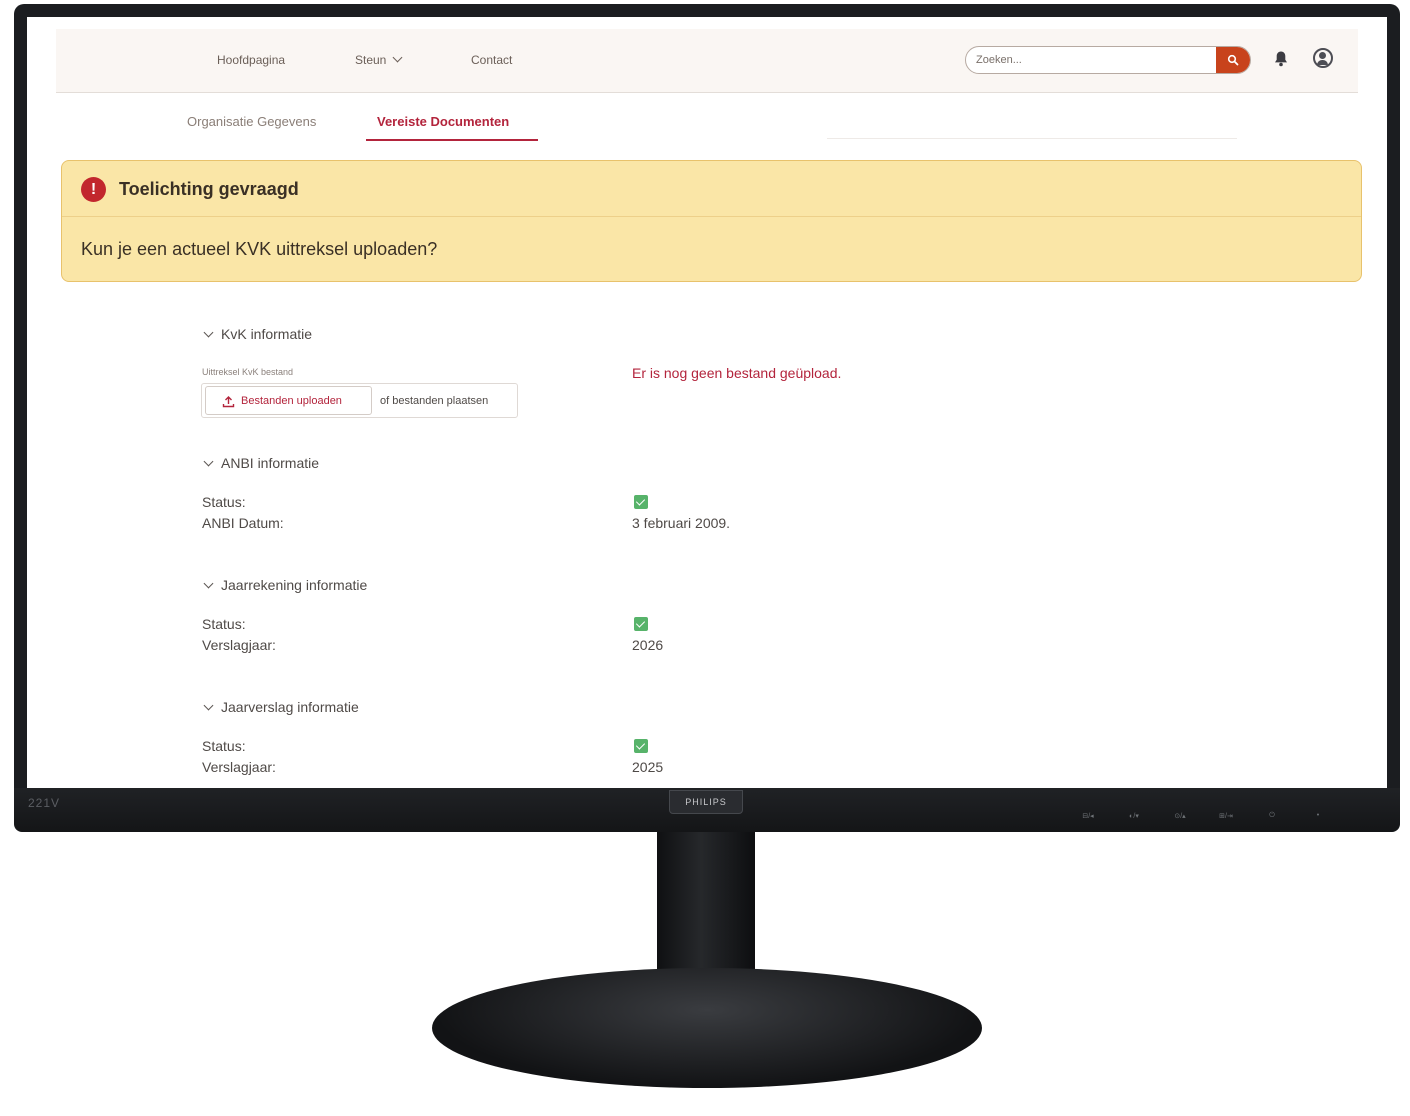 This screenshot has height=1116, width=1410. Describe the element at coordinates (224, 624) in the screenshot. I see `jaarrekening-status-label: Status:` at that location.